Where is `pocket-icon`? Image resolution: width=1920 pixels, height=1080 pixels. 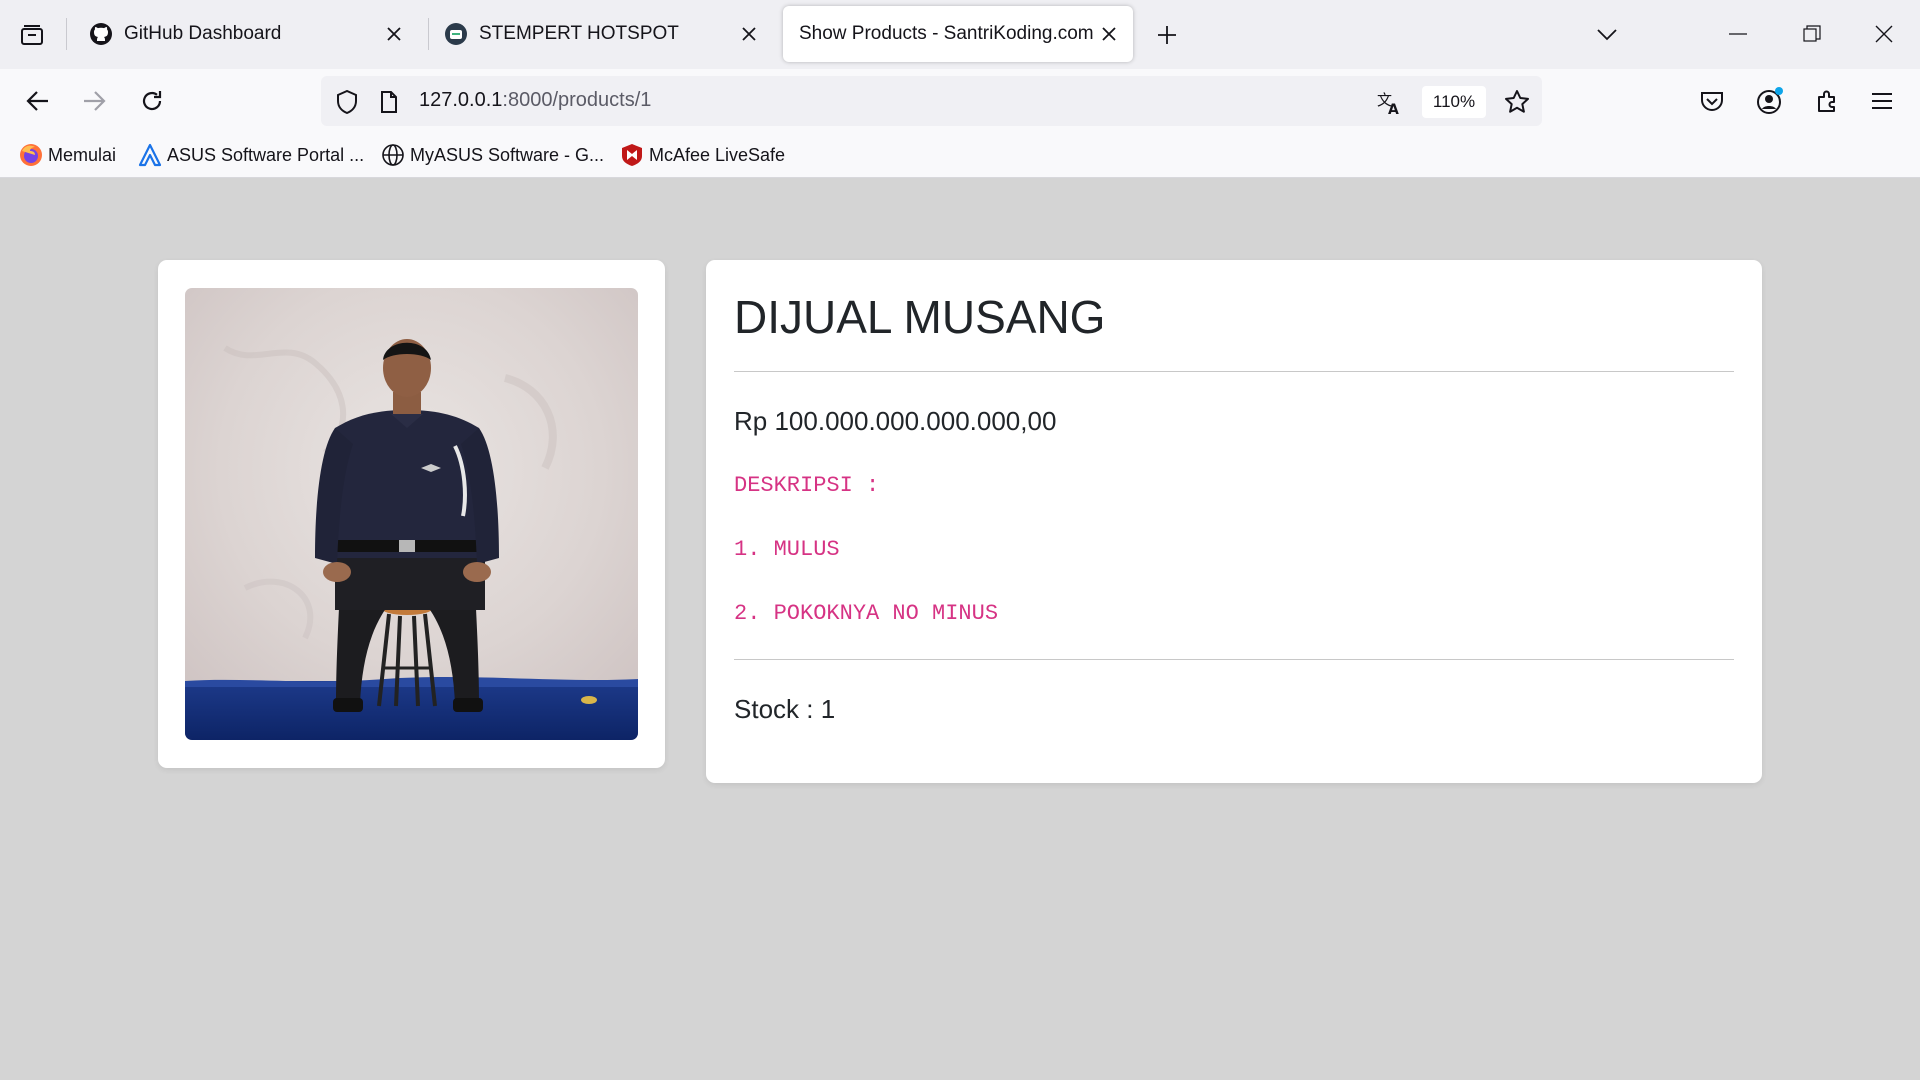 pocket-icon is located at coordinates (1712, 101).